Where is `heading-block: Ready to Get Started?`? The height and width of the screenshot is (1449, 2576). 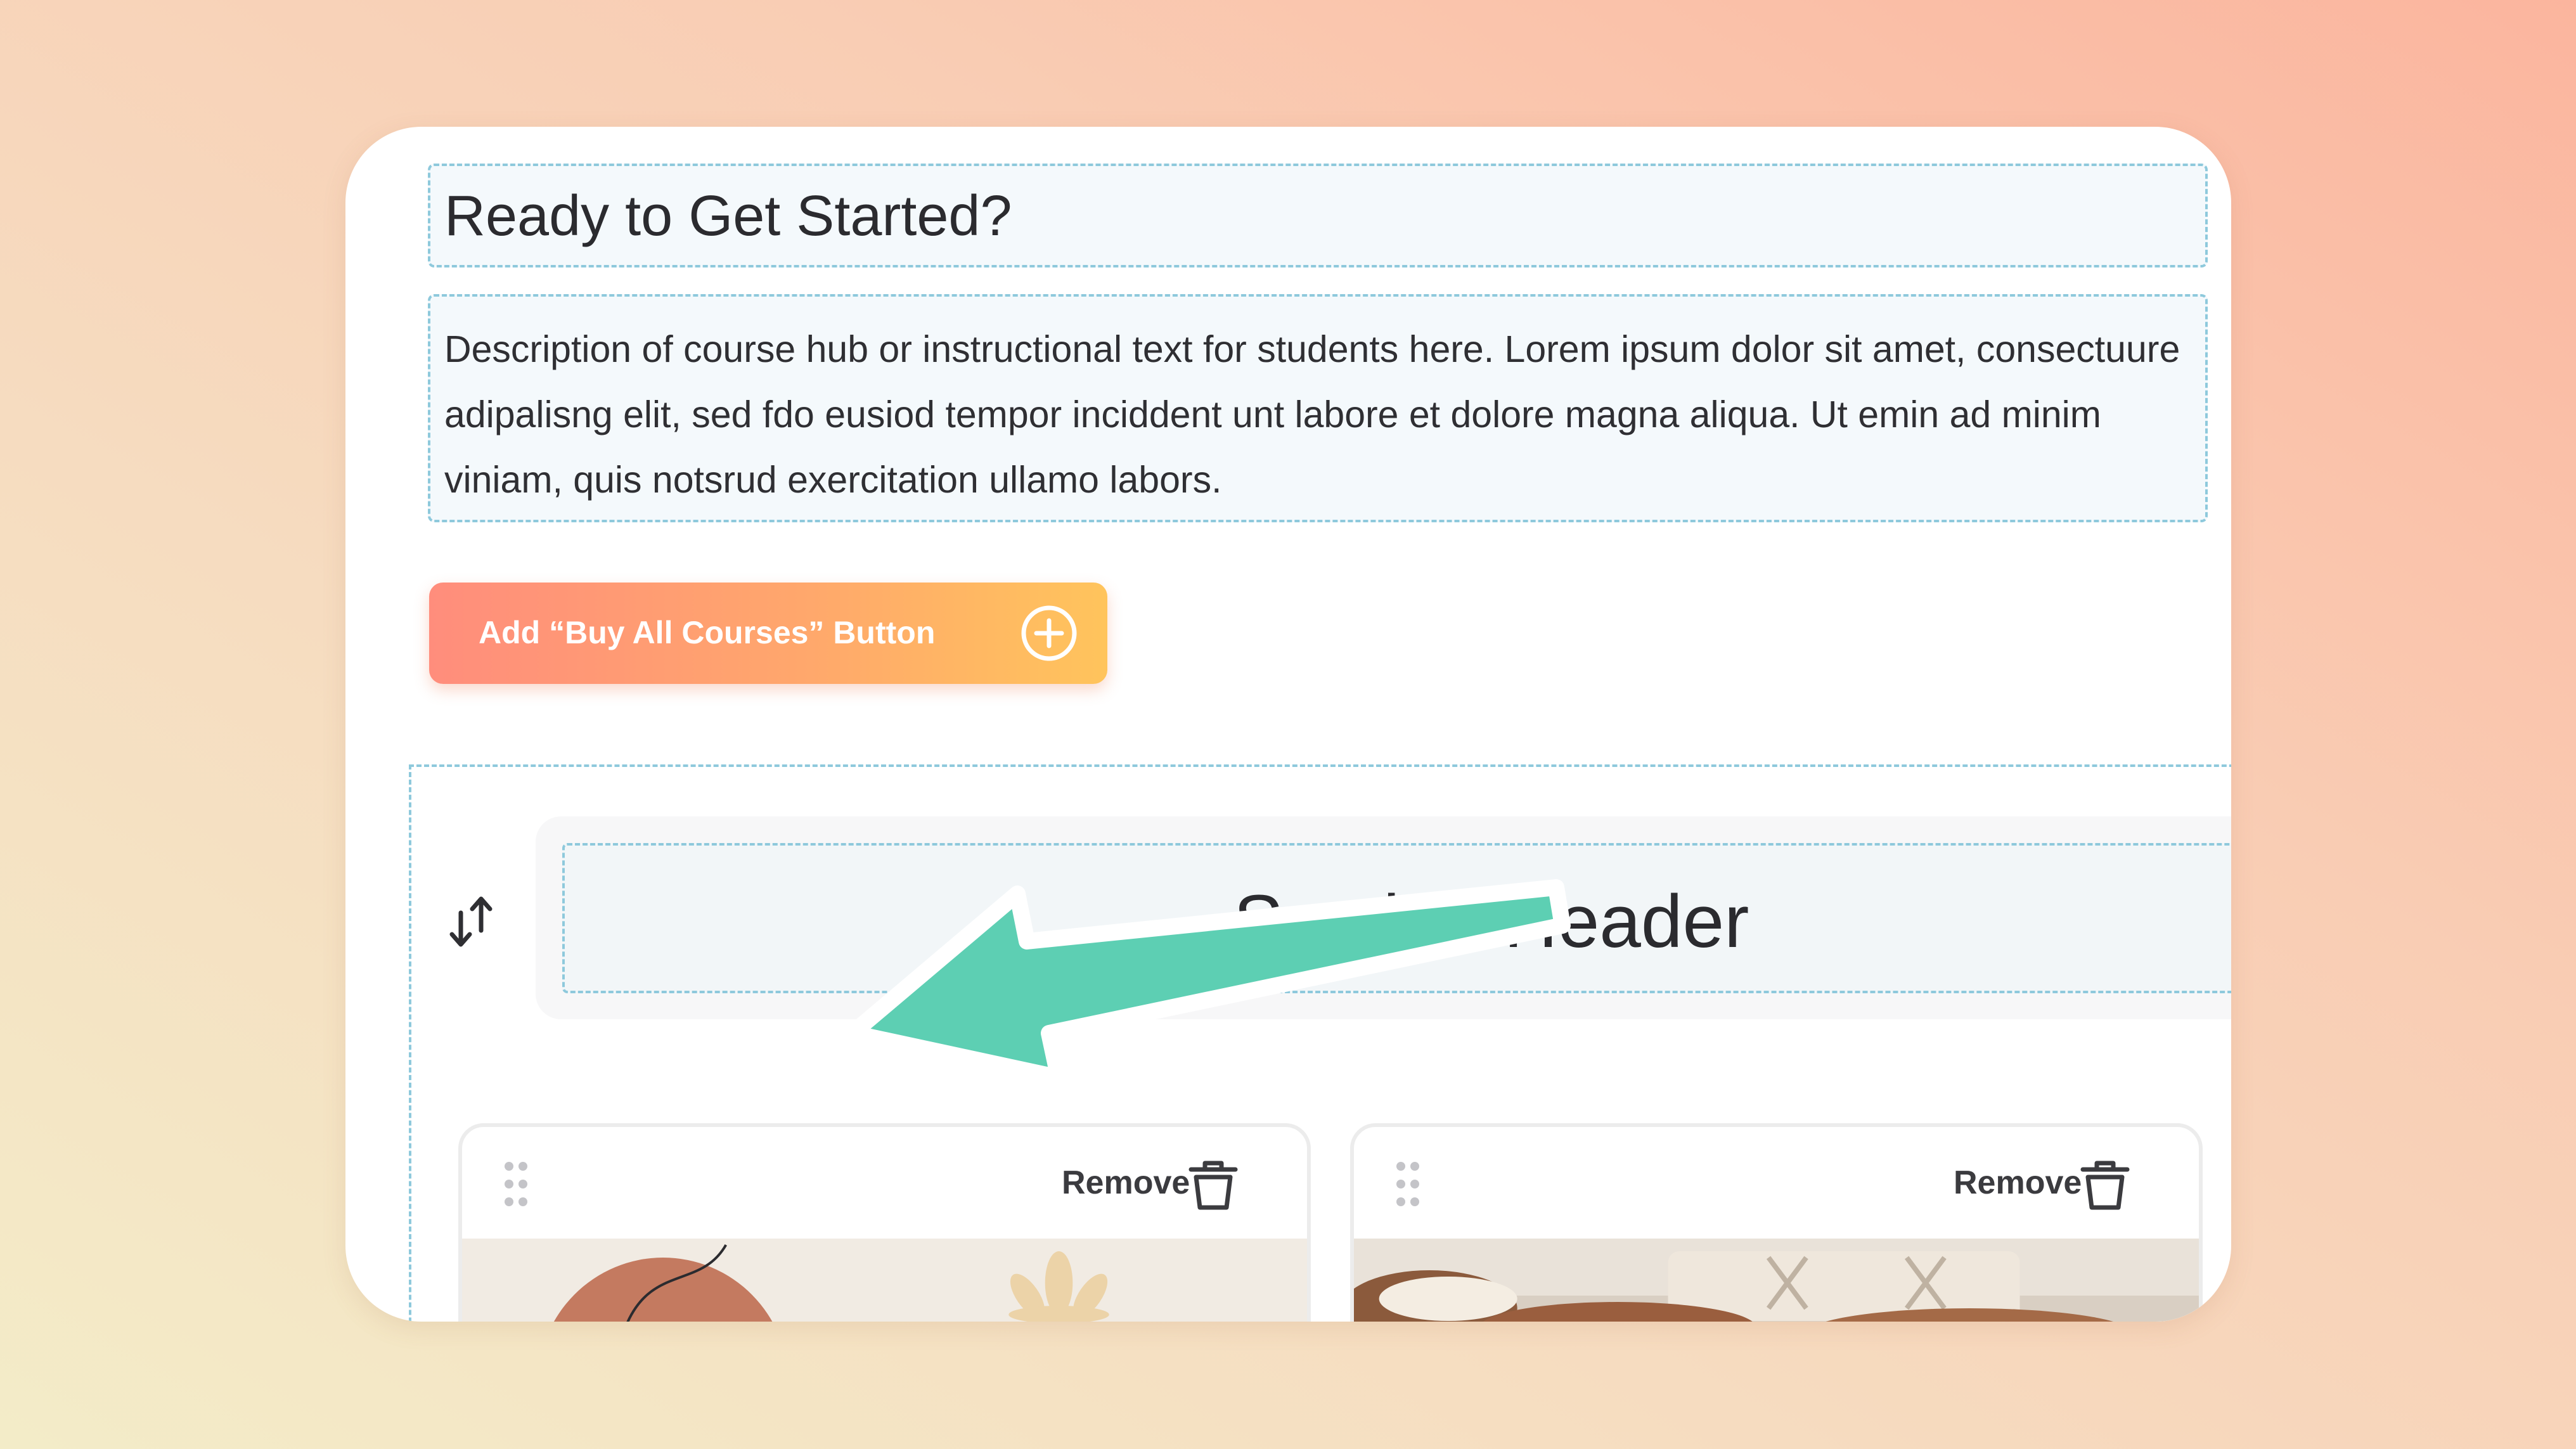 heading-block: Ready to Get Started? is located at coordinates (1318, 215).